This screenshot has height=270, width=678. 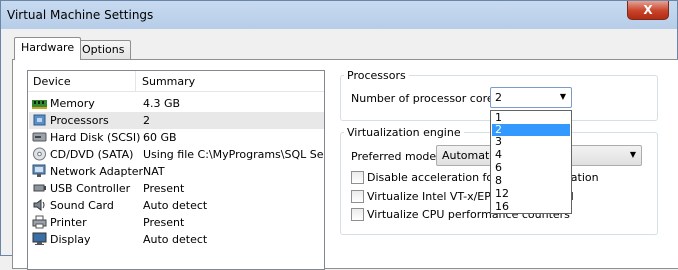 What do you see at coordinates (531, 207) in the screenshot?
I see `cores-option-16: 16` at bounding box center [531, 207].